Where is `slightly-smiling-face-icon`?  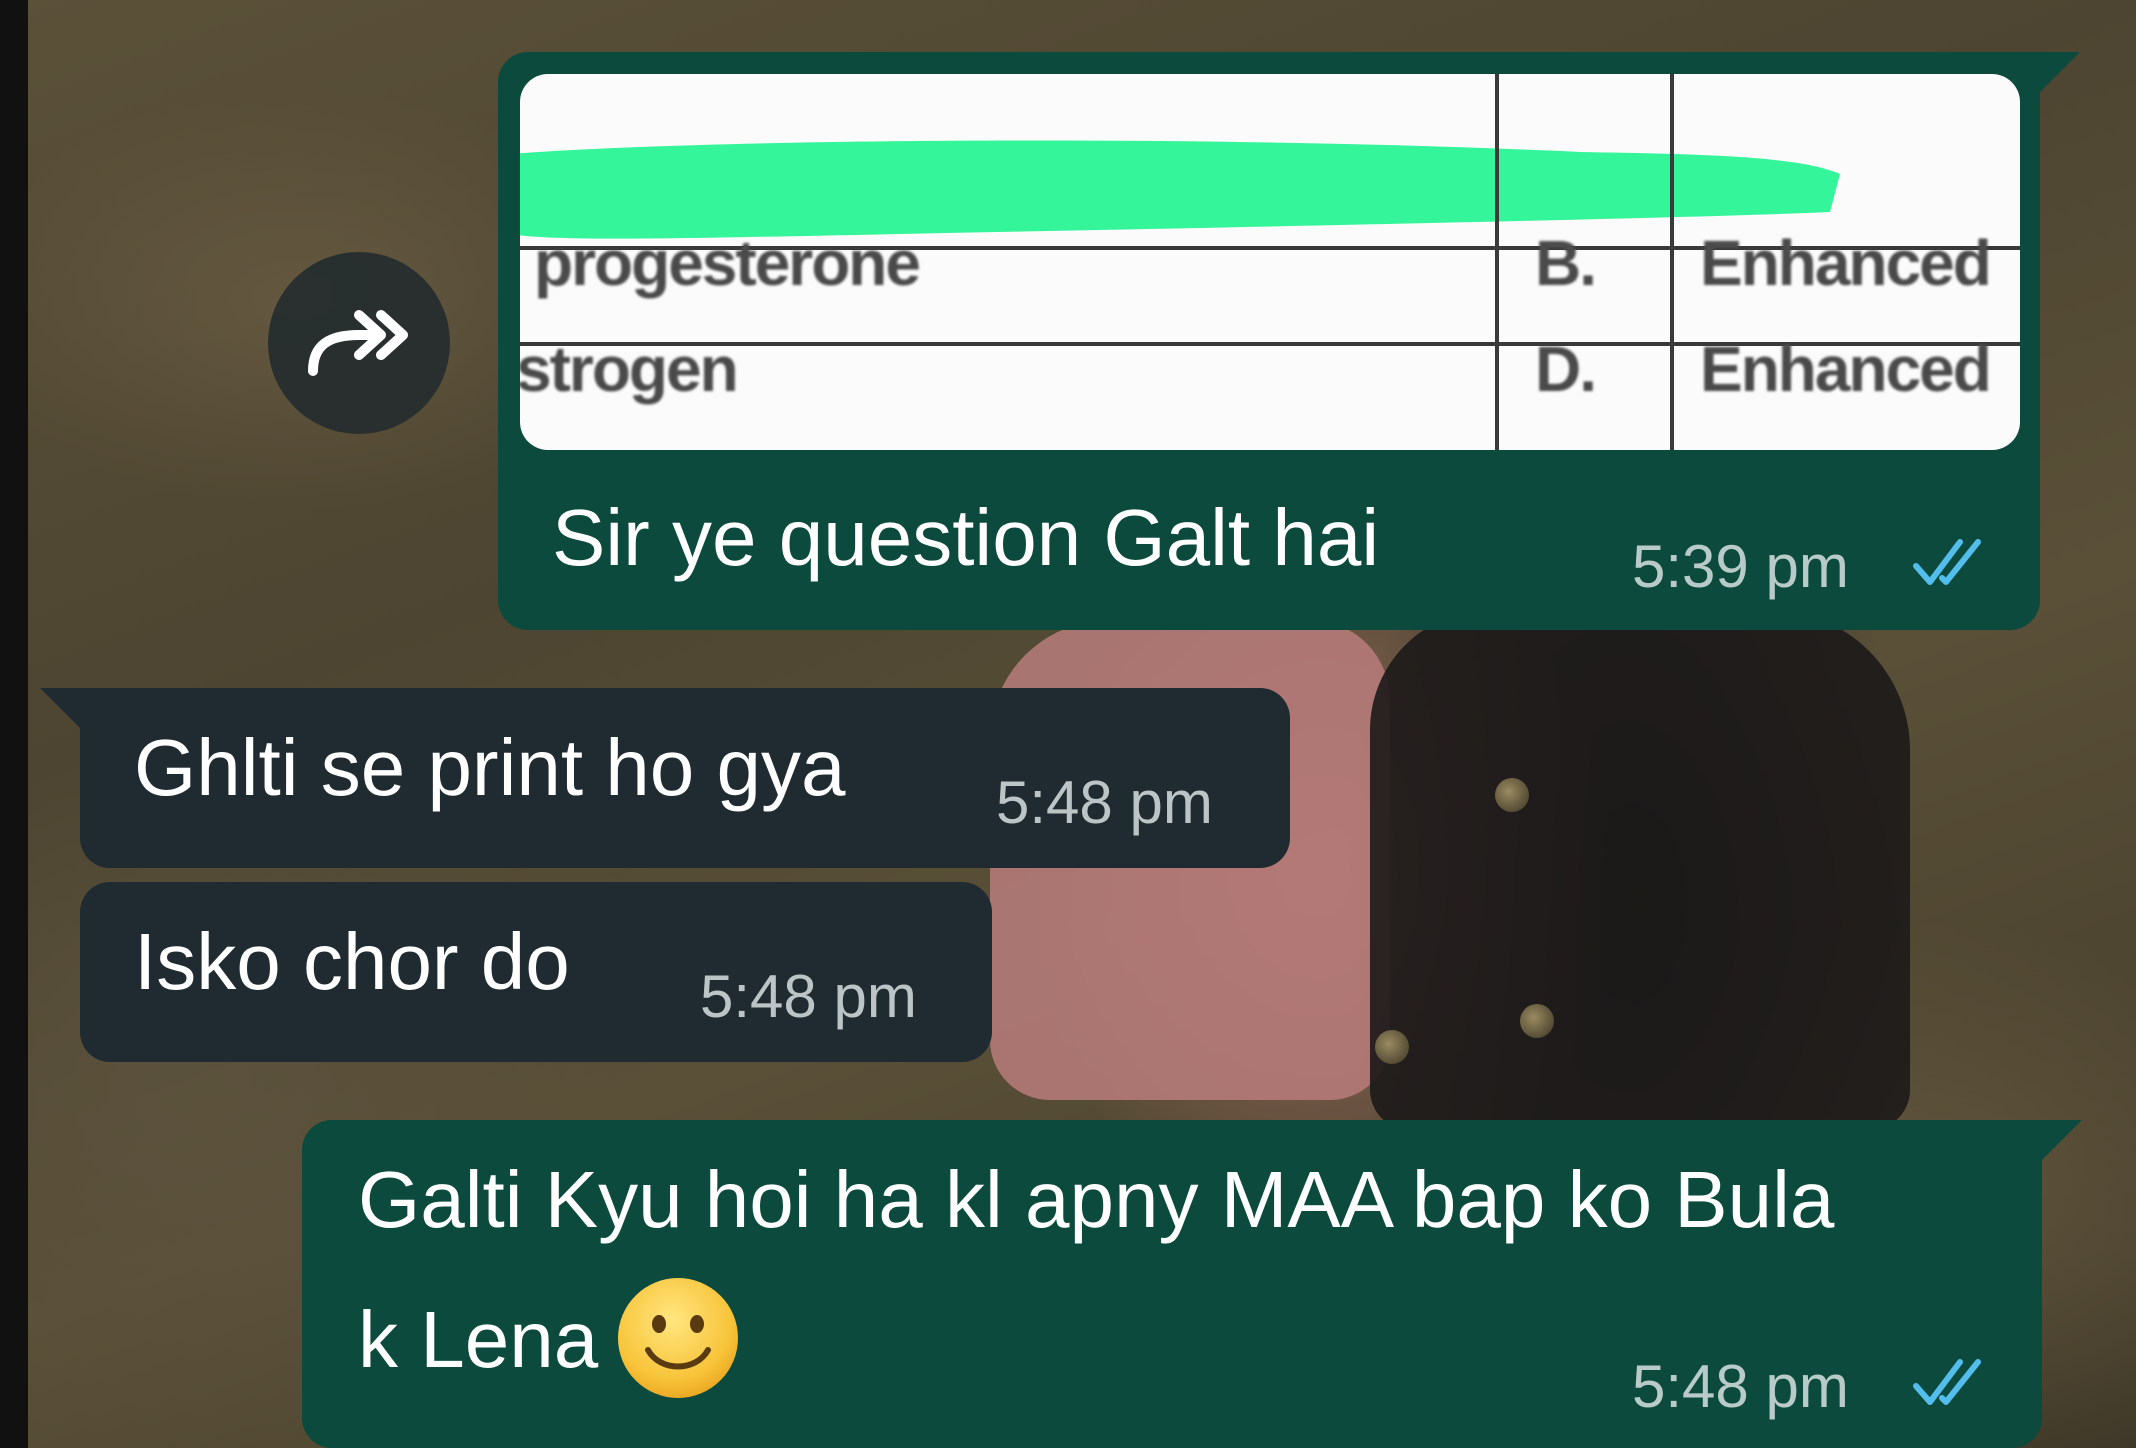
slightly-smiling-face-icon is located at coordinates (678, 1338).